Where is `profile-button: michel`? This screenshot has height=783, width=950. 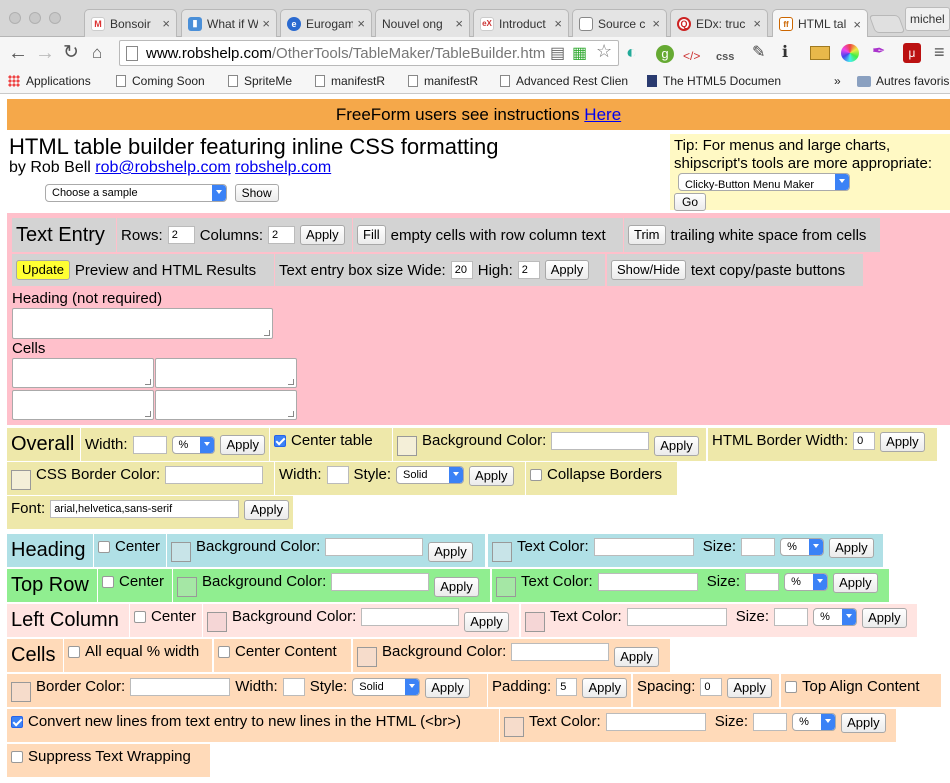
profile-button: michel is located at coordinates (927, 19).